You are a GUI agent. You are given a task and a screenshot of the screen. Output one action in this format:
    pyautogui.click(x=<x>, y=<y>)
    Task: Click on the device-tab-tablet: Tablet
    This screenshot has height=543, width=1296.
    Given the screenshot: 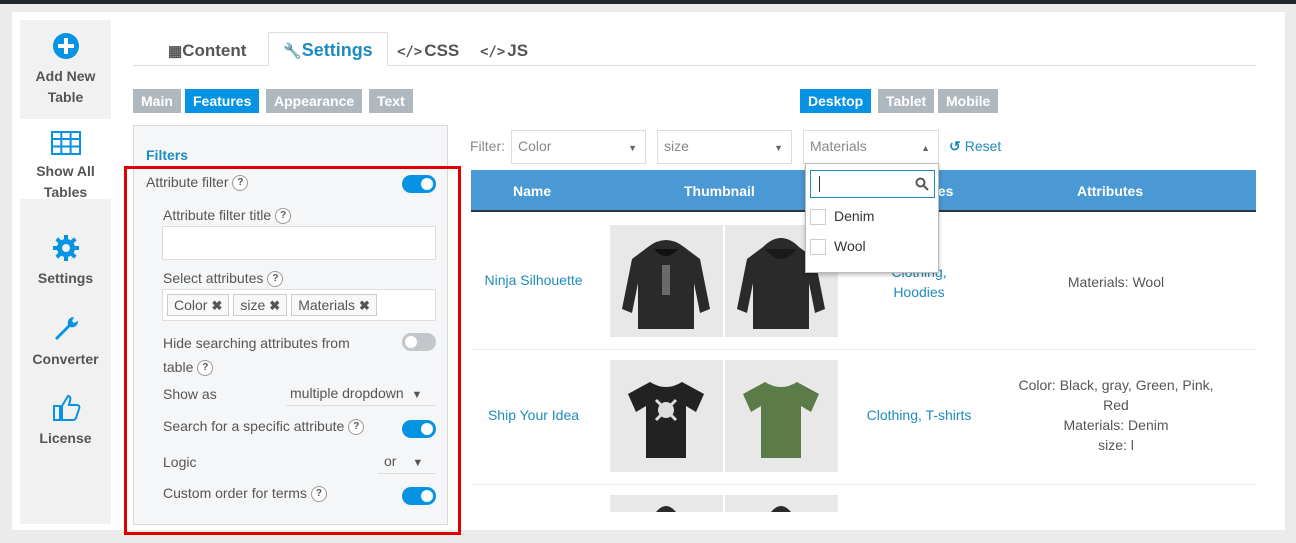 What is the action you would take?
    pyautogui.click(x=906, y=101)
    